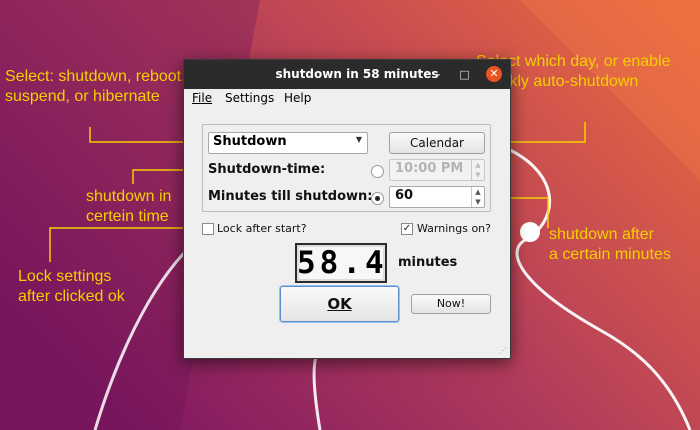 The image size is (700, 430). Describe the element at coordinates (341, 263) in the screenshot. I see `countdown-display: 58.4` at that location.